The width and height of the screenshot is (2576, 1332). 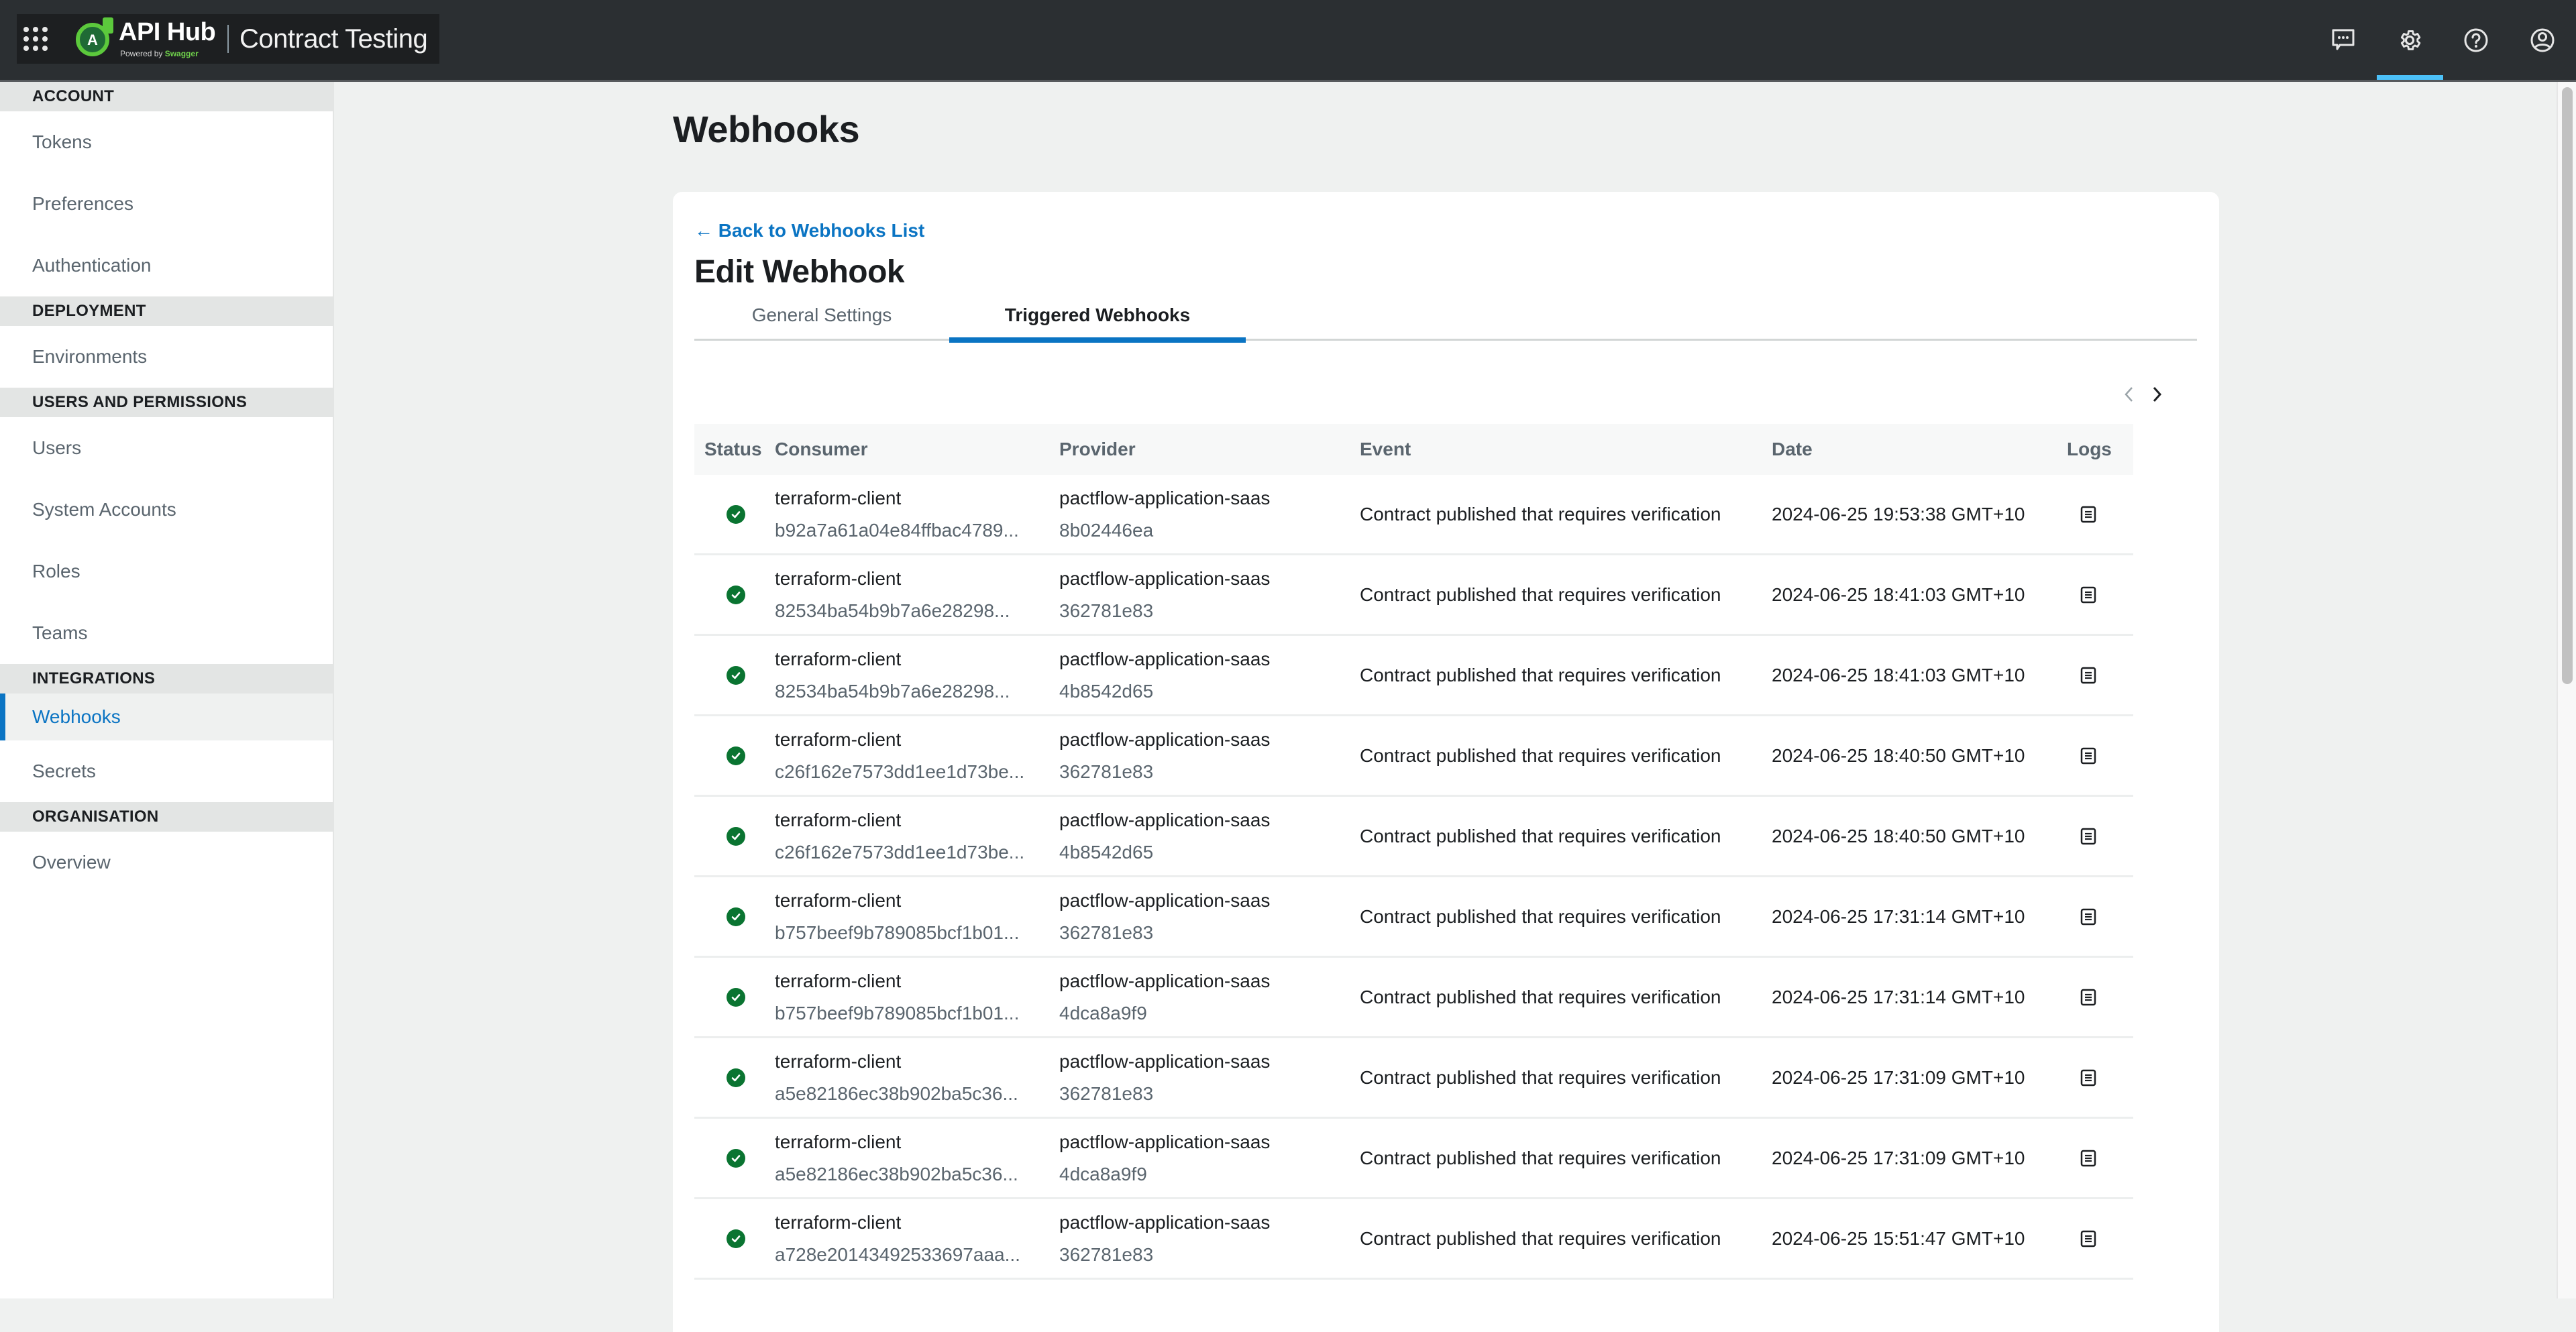 I want to click on provider-cell: pactflow-application-saas 362781e83, so click(x=1209, y=917).